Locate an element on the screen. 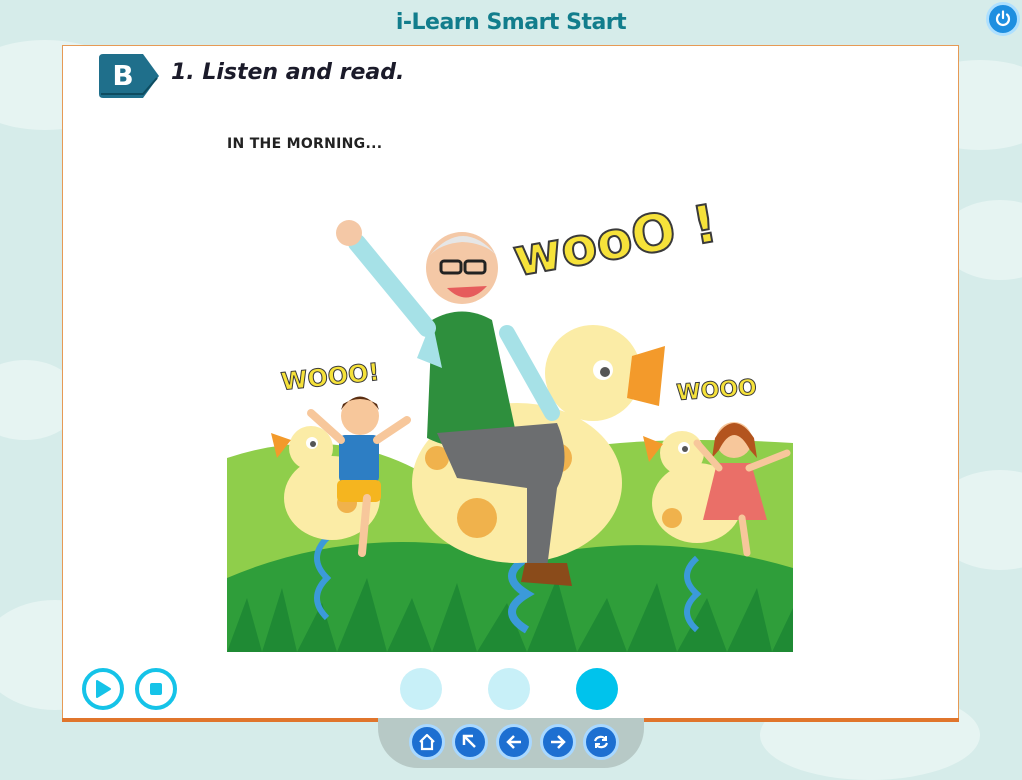  app-title: i-Learn Smart Start is located at coordinates (511, 22).